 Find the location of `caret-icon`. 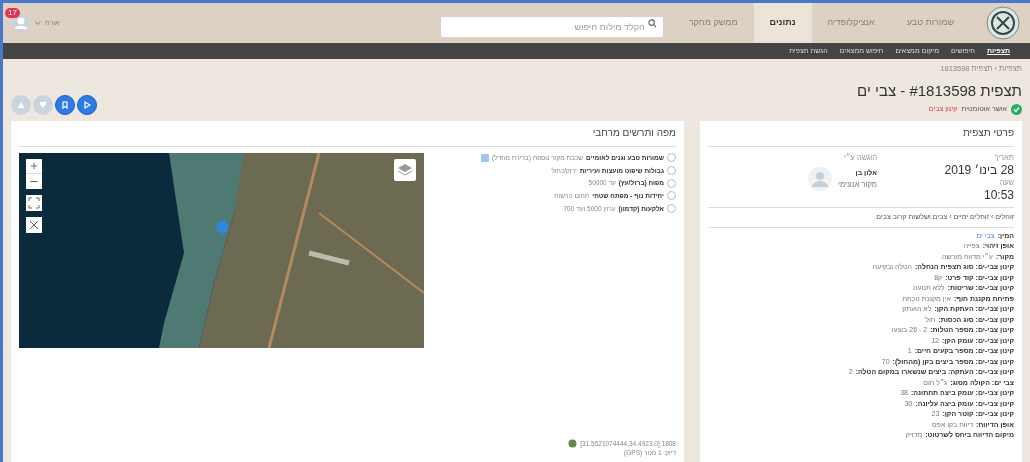

caret-icon is located at coordinates (38, 23).